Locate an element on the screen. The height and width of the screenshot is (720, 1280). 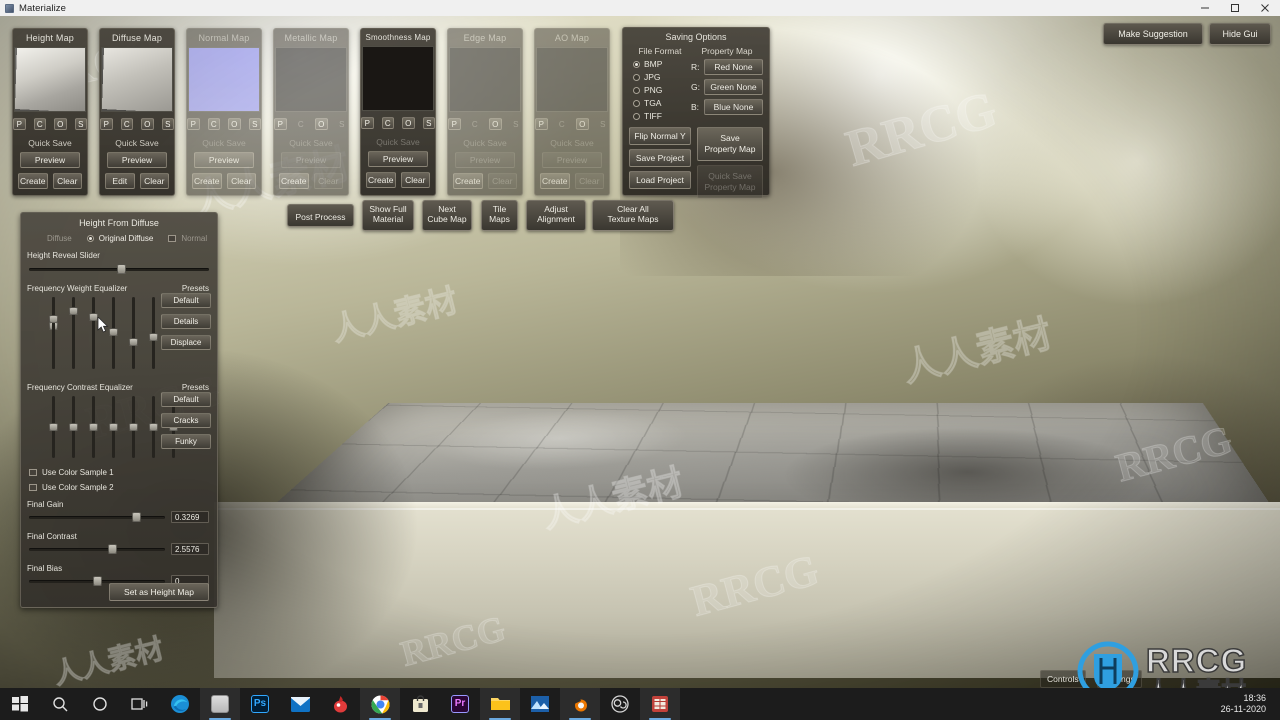
preset-funky-button: Funky is located at coordinates (186, 441).